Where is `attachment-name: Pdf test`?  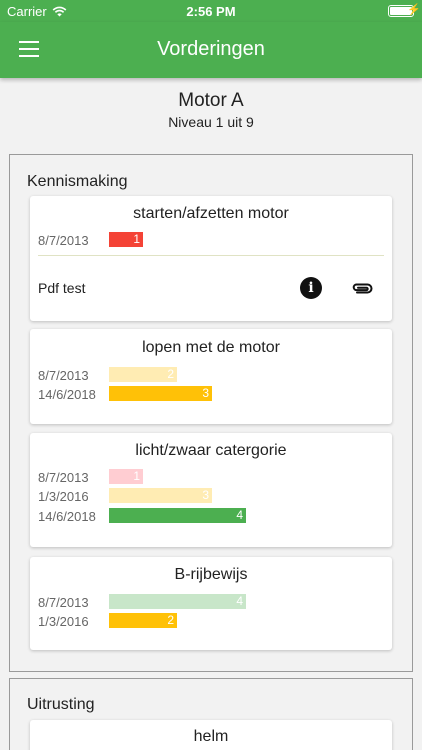 attachment-name: Pdf test is located at coordinates (62, 288).